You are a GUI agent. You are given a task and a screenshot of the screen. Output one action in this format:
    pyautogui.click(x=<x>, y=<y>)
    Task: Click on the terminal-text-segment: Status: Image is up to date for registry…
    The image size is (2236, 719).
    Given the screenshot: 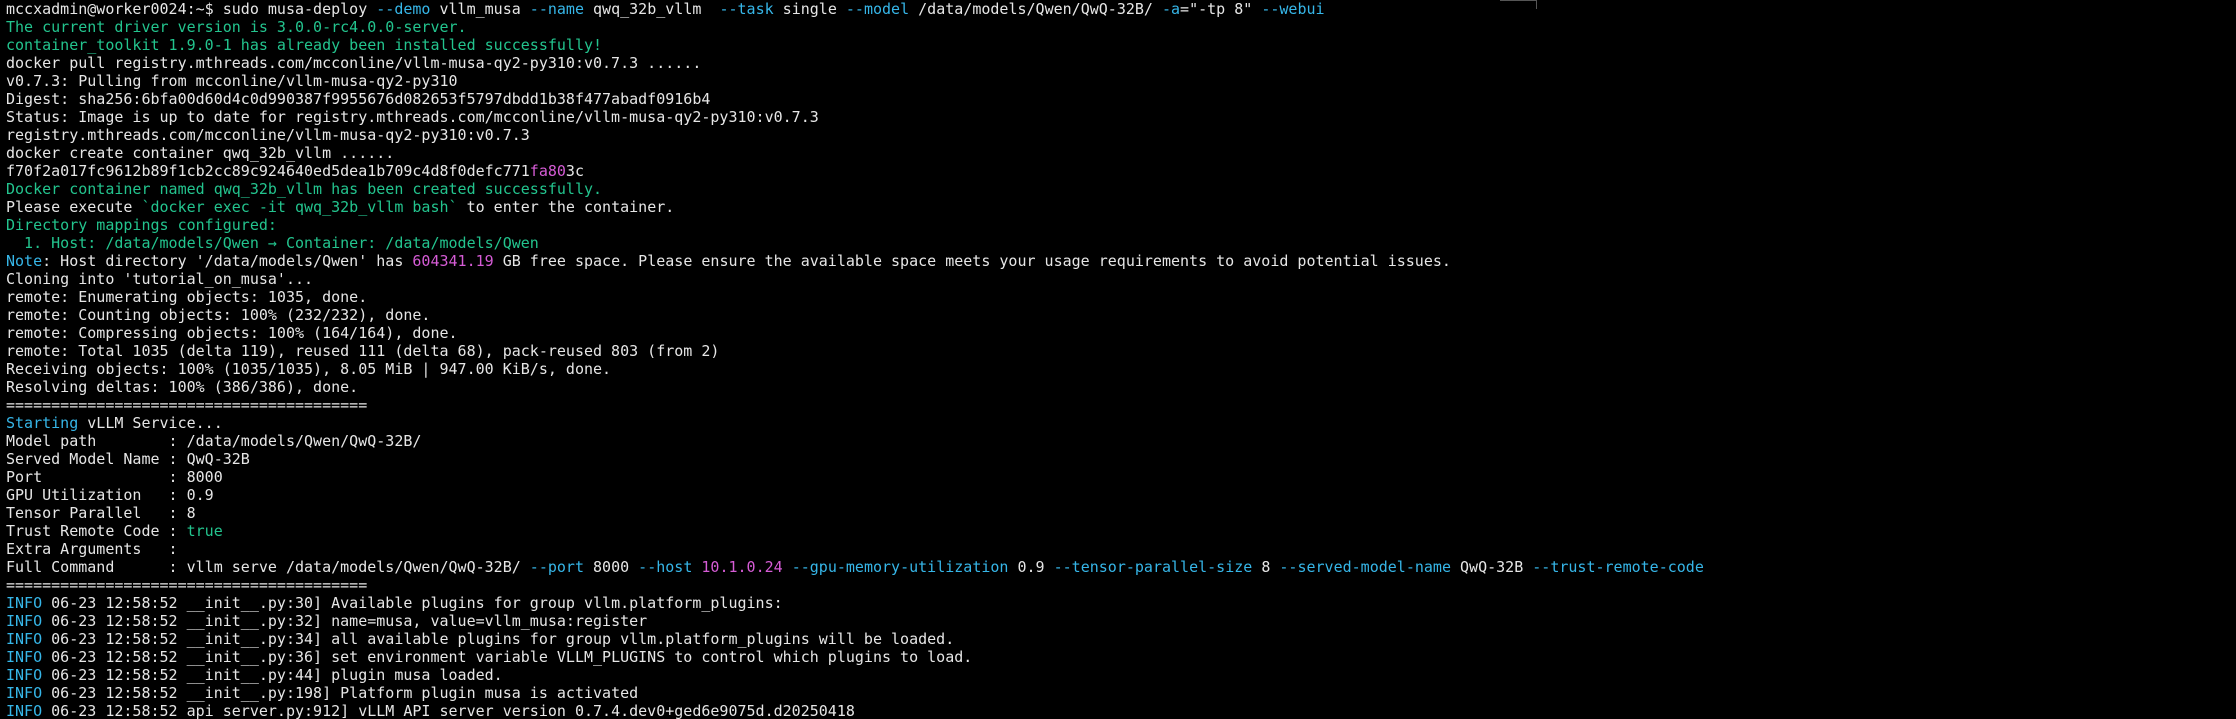 What is the action you would take?
    pyautogui.click(x=412, y=117)
    